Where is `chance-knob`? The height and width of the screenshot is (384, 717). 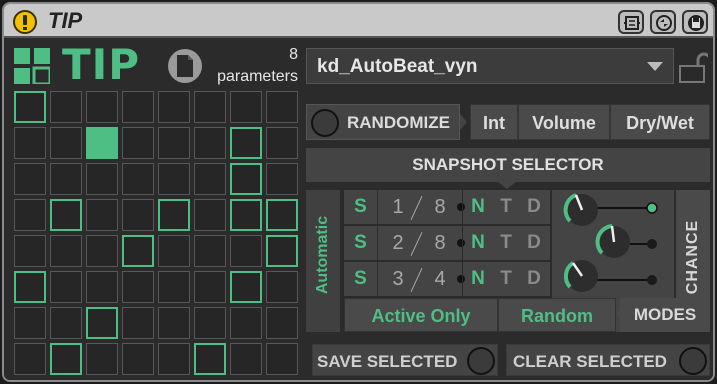
chance-knob is located at coordinates (580, 276).